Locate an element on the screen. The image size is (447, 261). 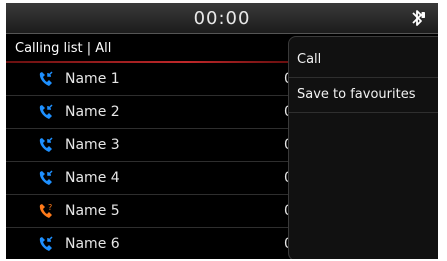
call-menu-item: Call is located at coordinates (363, 60).